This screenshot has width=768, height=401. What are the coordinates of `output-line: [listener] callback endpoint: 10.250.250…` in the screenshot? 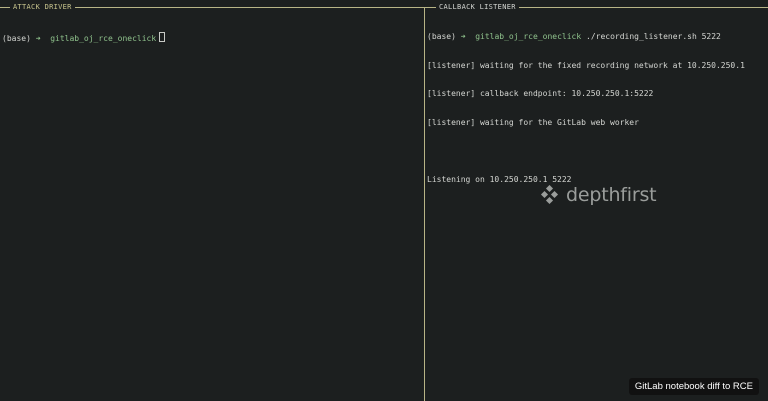 It's located at (540, 93).